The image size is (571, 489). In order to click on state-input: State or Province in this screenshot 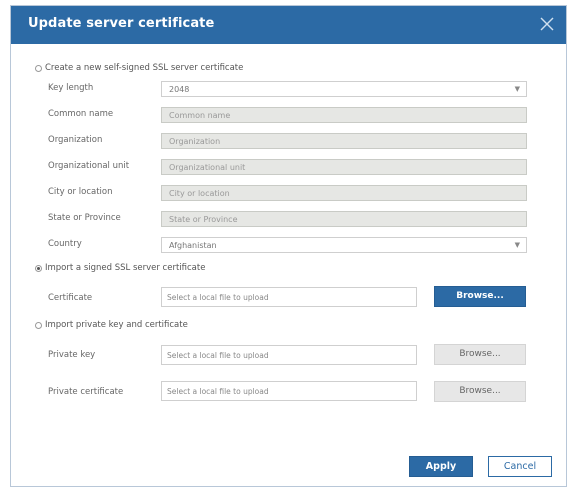, I will do `click(344, 219)`.